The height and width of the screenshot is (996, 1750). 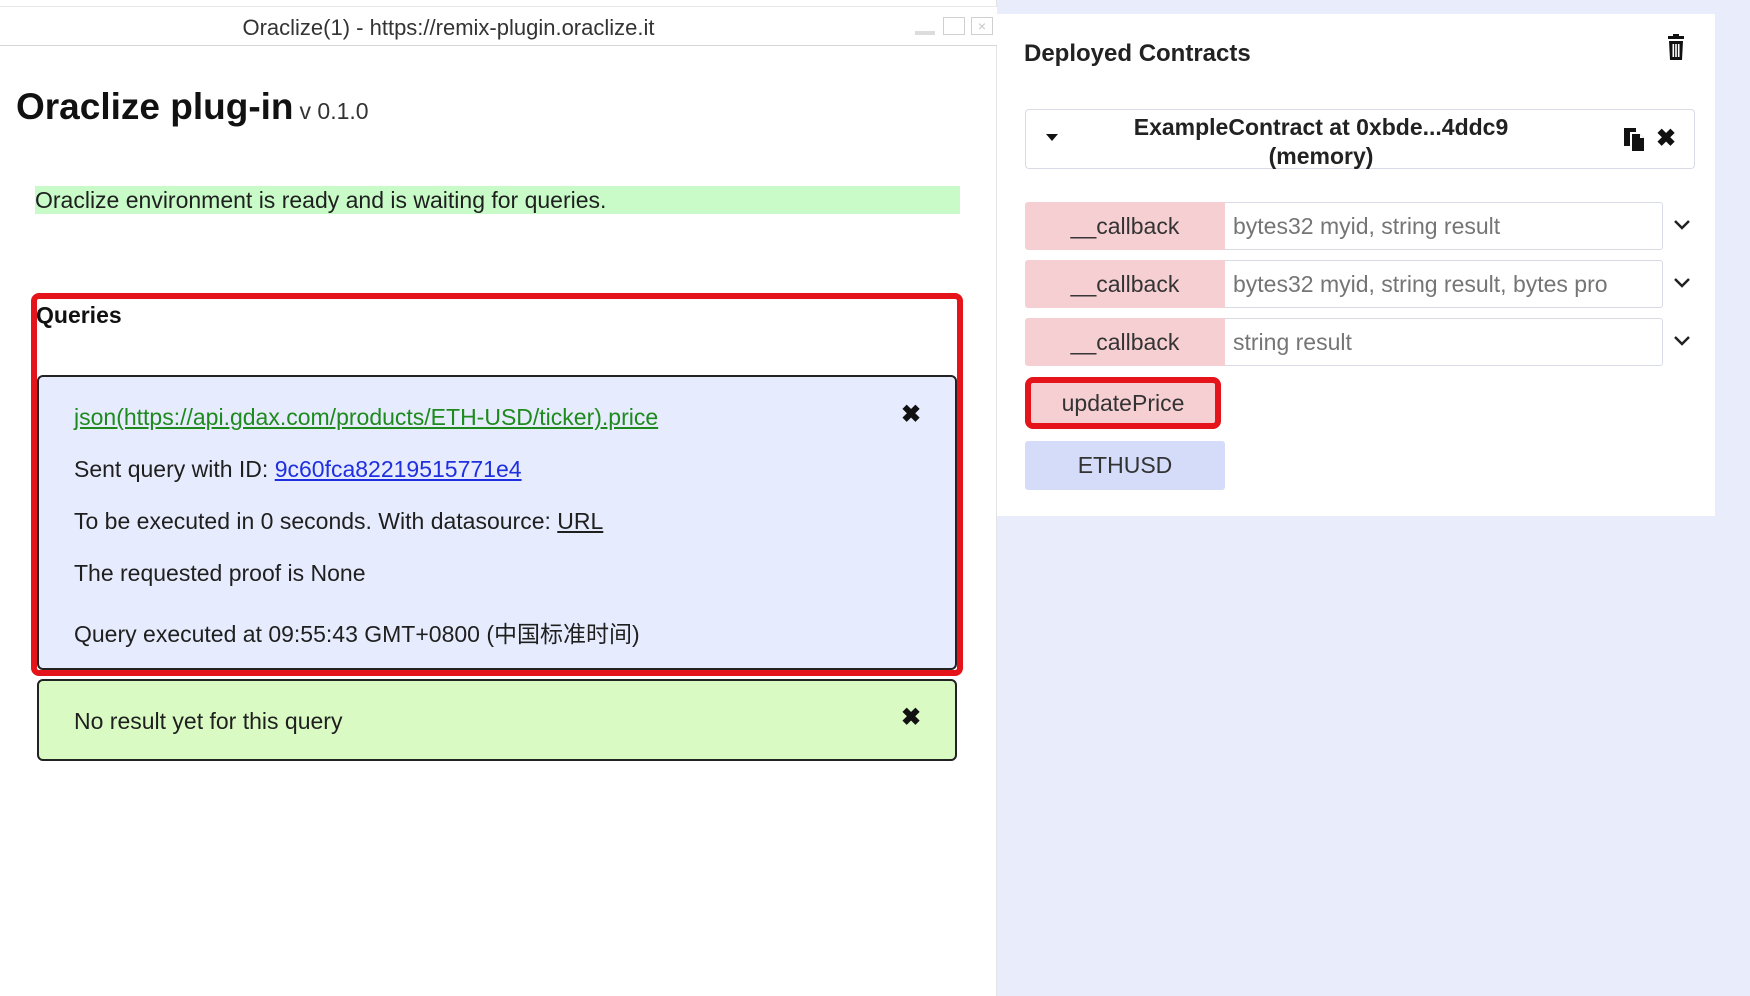 What do you see at coordinates (1634, 139) in the screenshot?
I see `copy-icon` at bounding box center [1634, 139].